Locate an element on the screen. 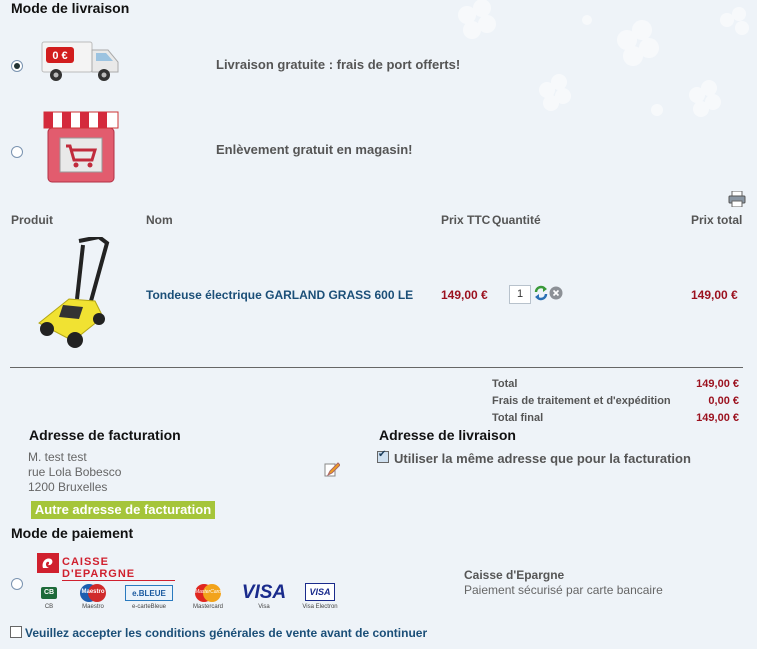 The width and height of the screenshot is (757, 649). card-cb-caption: CB is located at coordinates (49, 607).